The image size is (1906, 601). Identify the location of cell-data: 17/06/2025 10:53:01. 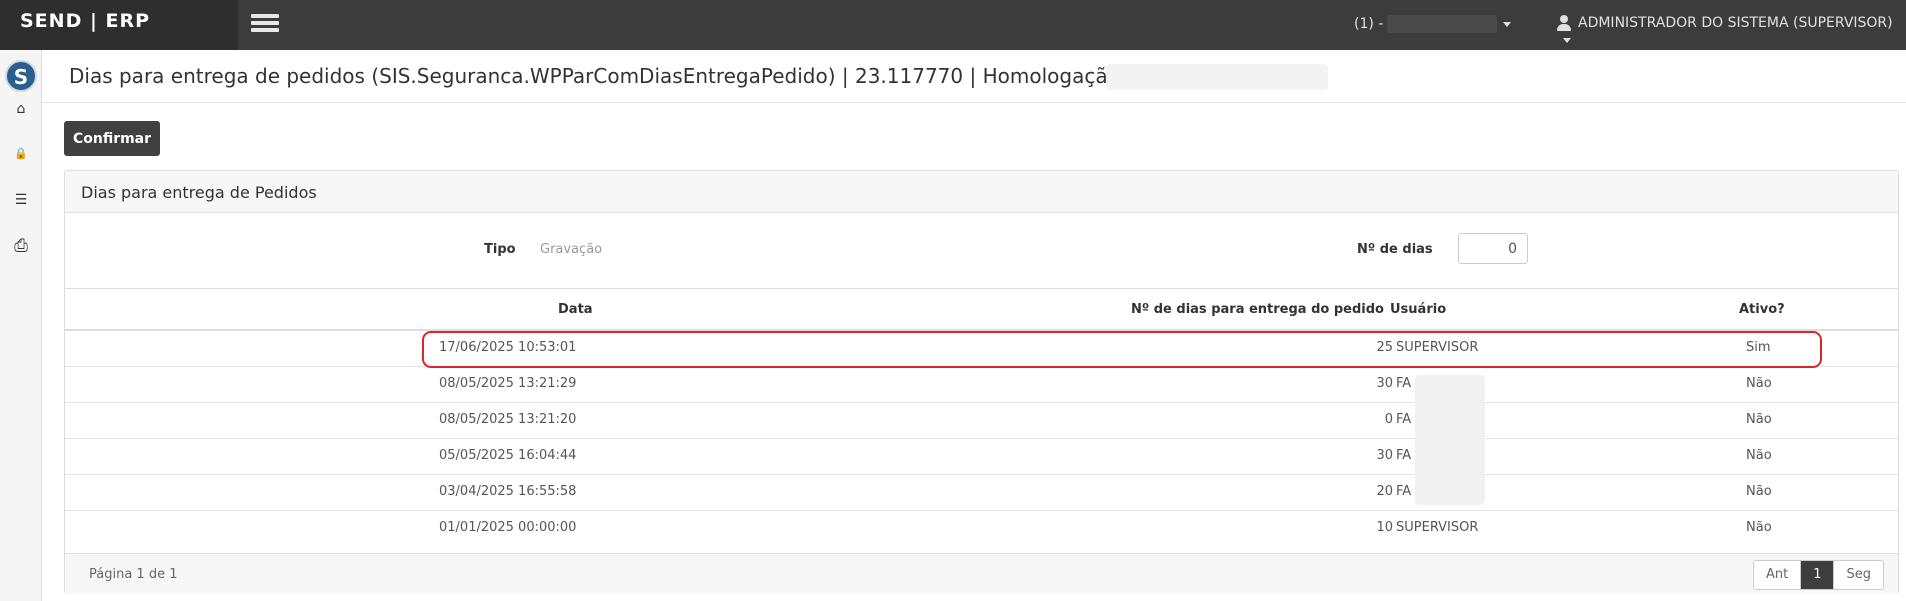
(508, 347).